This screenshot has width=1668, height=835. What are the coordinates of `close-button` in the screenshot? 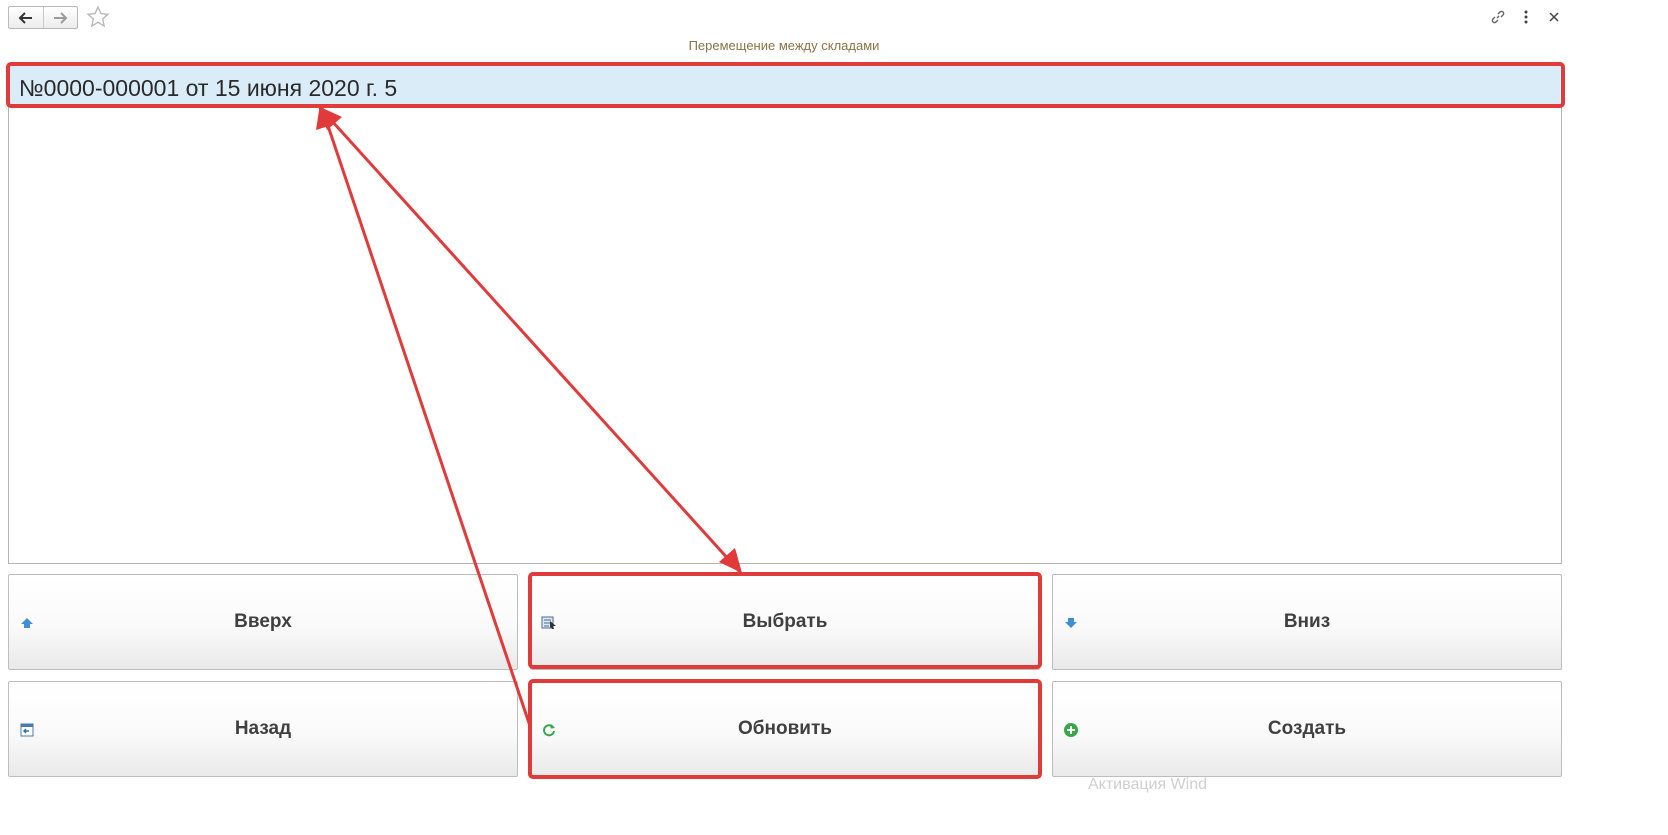 It's located at (1554, 17).